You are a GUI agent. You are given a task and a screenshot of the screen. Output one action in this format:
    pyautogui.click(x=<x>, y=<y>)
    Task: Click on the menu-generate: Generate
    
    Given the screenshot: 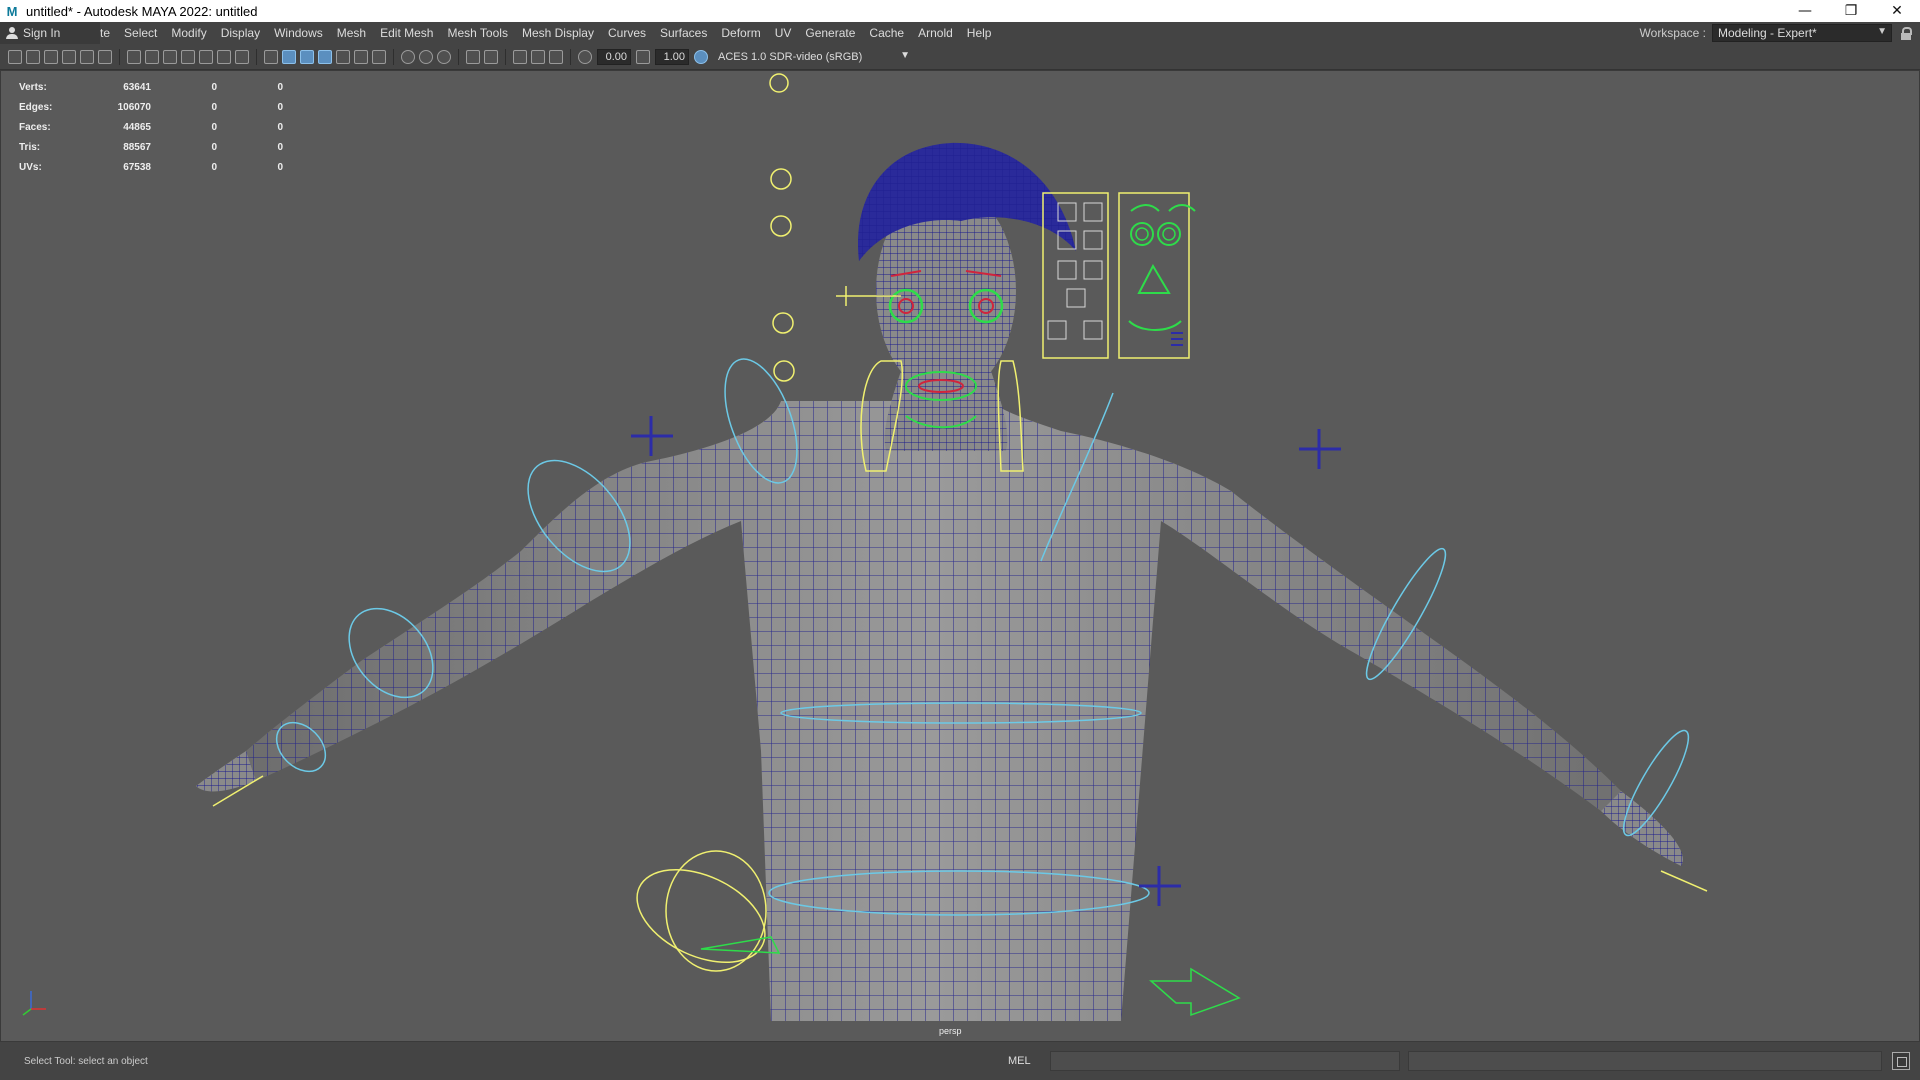 What is the action you would take?
    pyautogui.click(x=830, y=33)
    